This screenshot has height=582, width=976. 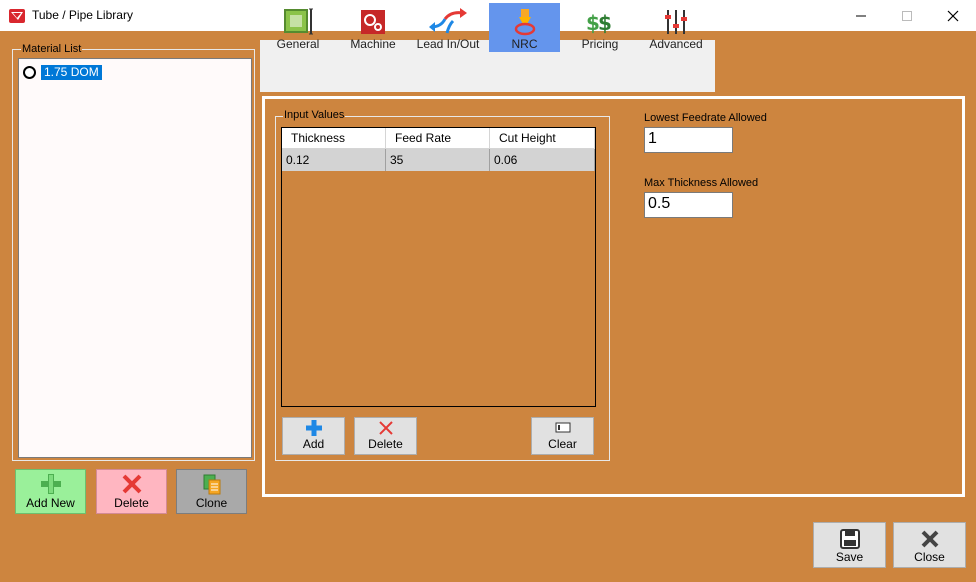 I want to click on list-item: 1.75 DOM, so click(x=137, y=72).